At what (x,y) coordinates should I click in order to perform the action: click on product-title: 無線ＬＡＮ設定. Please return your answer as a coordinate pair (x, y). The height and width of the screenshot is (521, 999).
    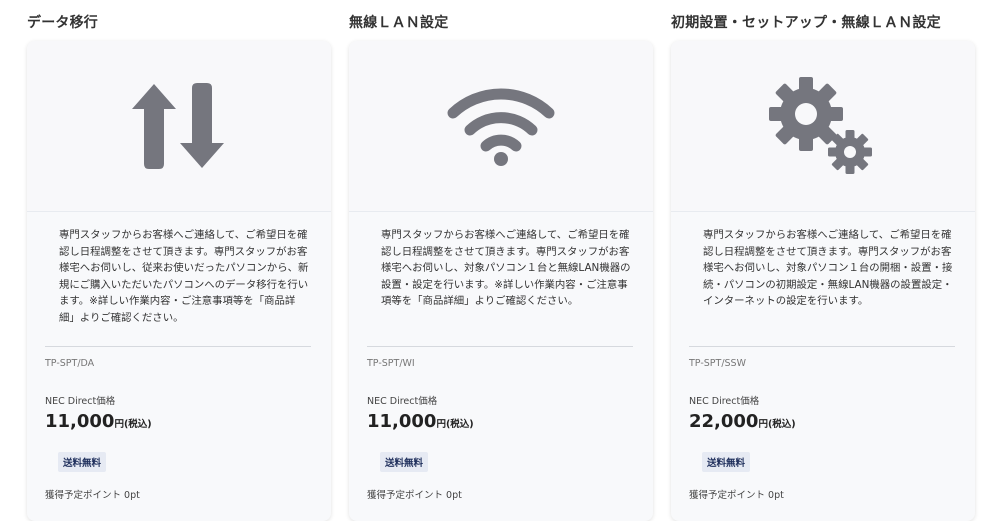
    Looking at the image, I should click on (398, 22).